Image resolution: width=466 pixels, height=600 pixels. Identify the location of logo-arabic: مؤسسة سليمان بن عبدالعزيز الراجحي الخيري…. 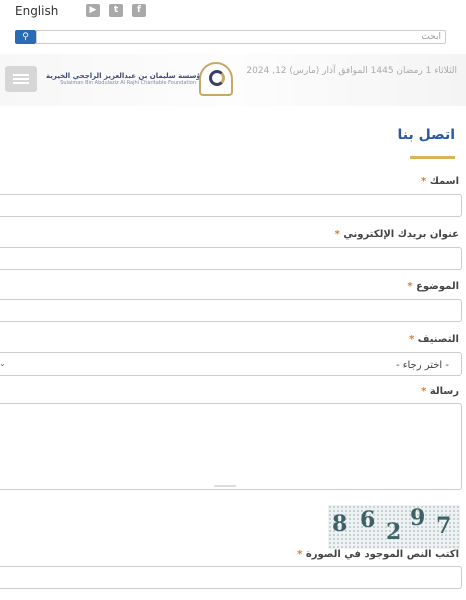
(126, 76).